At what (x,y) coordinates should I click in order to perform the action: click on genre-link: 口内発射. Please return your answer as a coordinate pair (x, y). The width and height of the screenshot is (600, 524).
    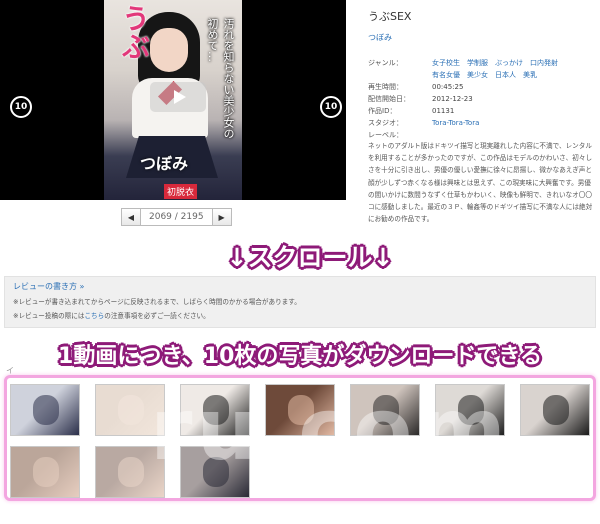
    Looking at the image, I should click on (544, 63).